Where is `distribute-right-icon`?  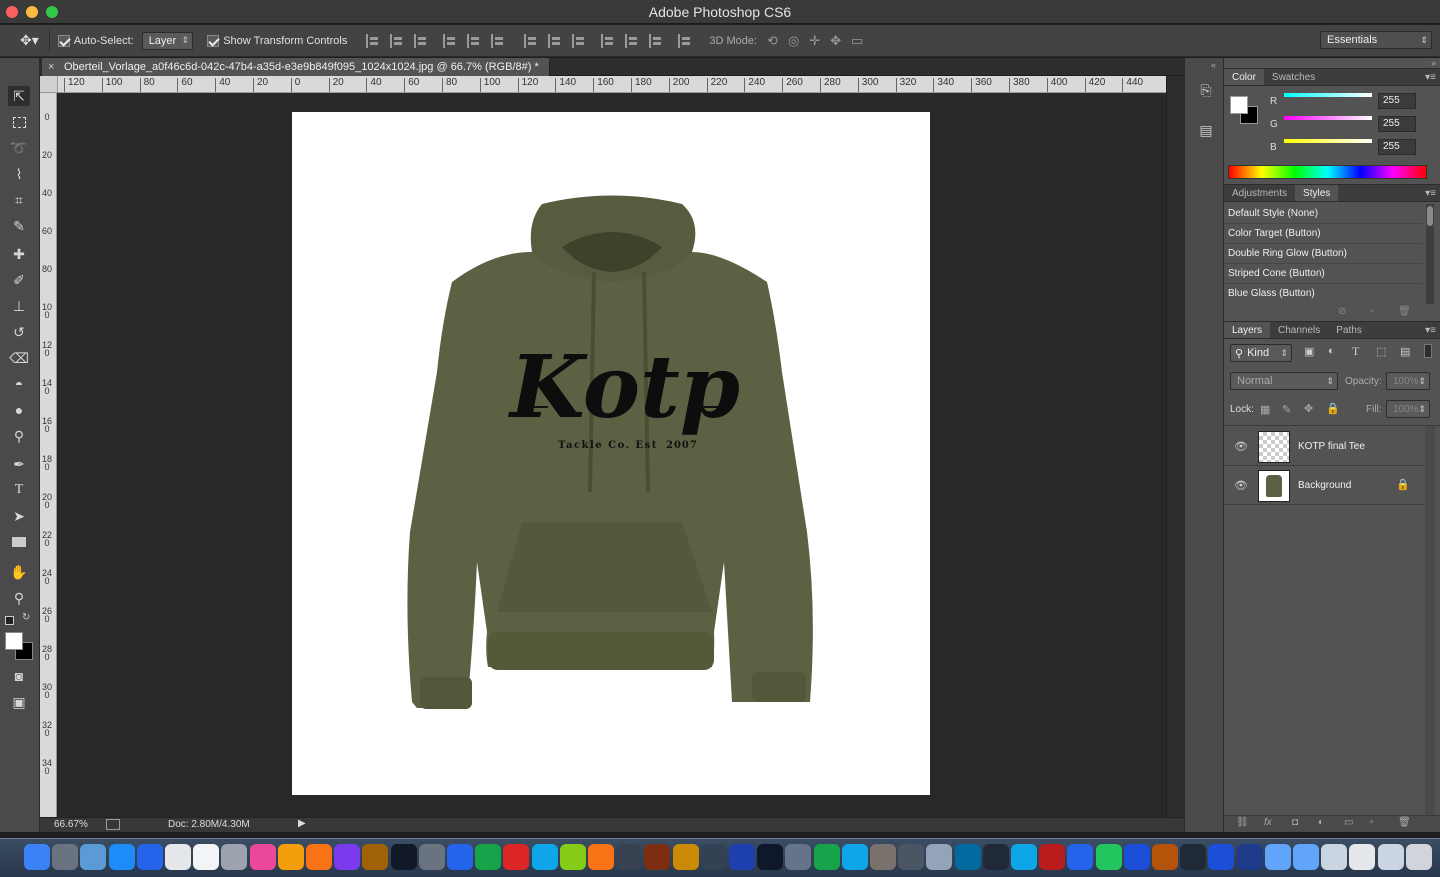
distribute-right-icon is located at coordinates (656, 40).